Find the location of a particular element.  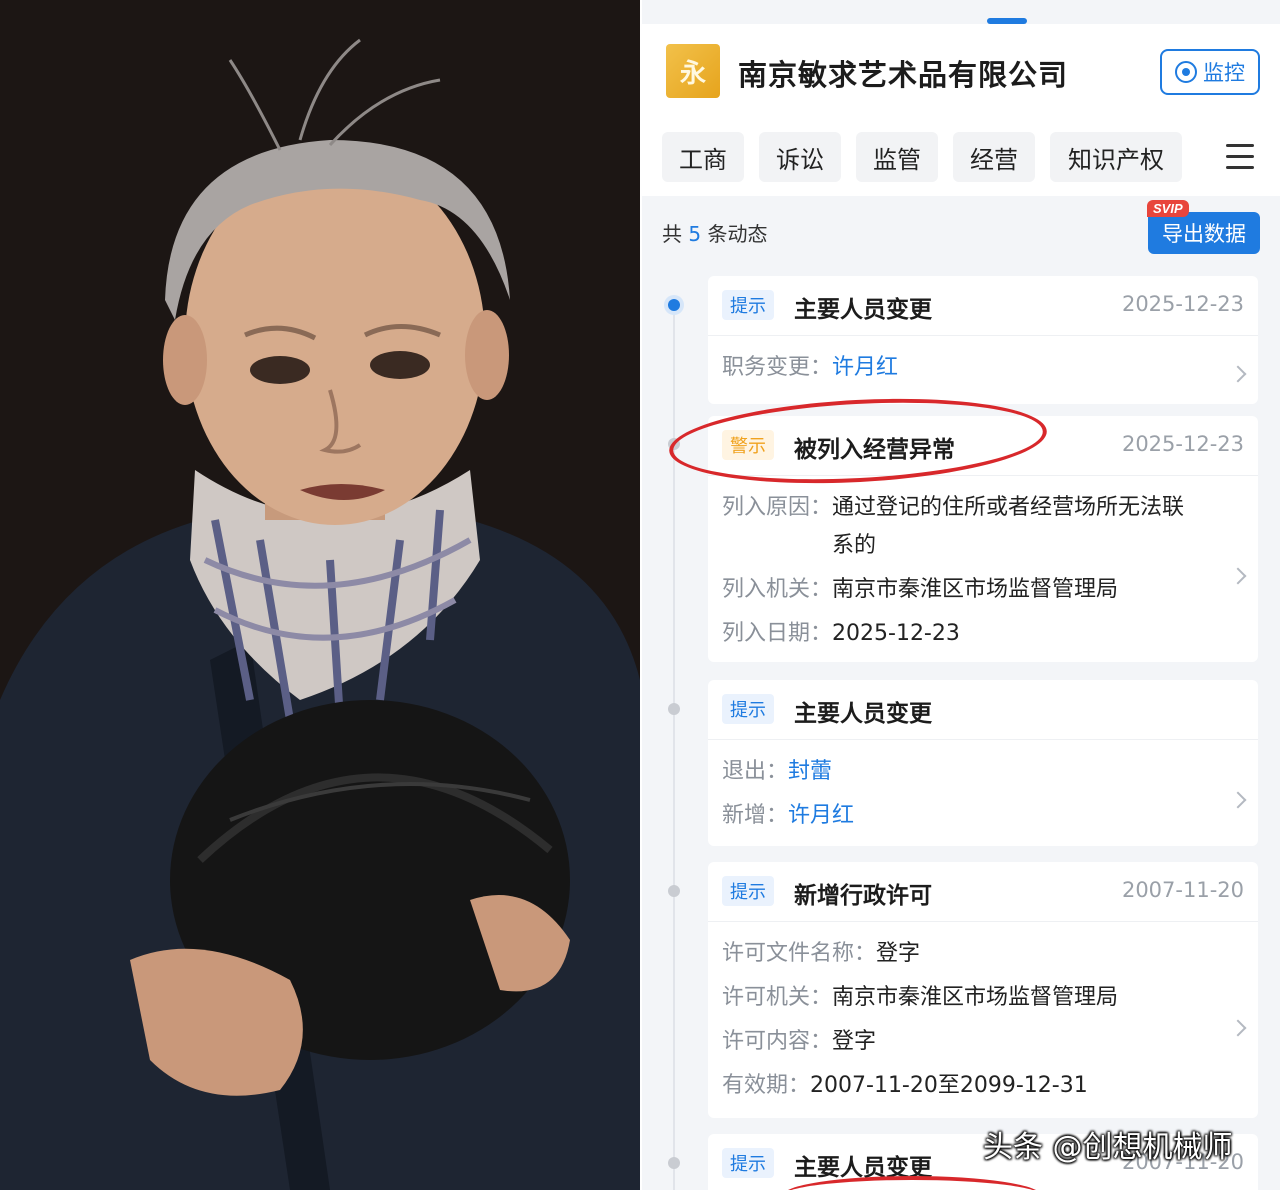

field-label: 有效期： is located at coordinates (766, 1085).